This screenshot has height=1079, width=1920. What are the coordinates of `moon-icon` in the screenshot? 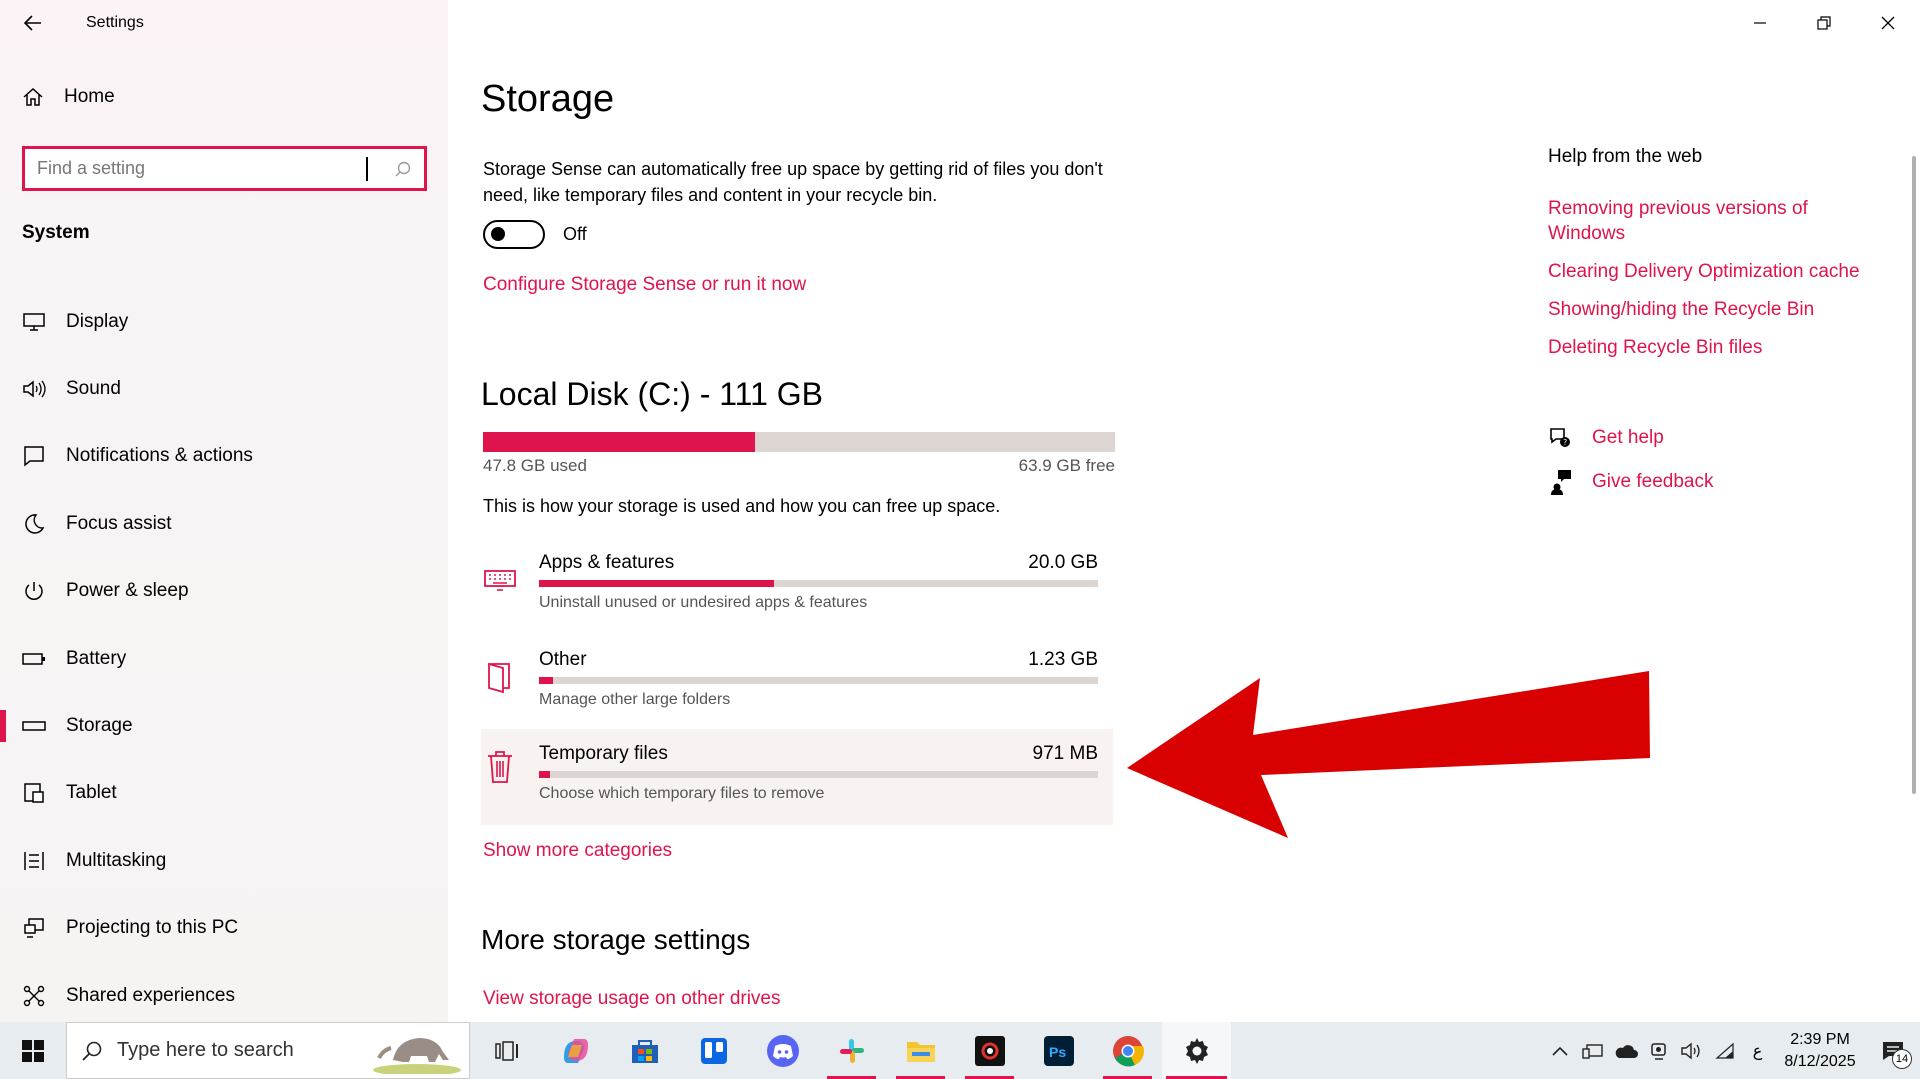 It's located at (34, 524).